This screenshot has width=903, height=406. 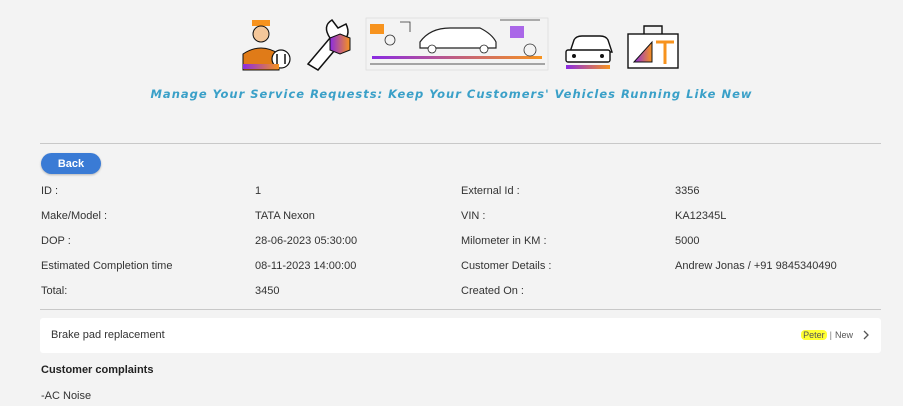 I want to click on eta-label: Estimated Completion time, so click(x=107, y=266).